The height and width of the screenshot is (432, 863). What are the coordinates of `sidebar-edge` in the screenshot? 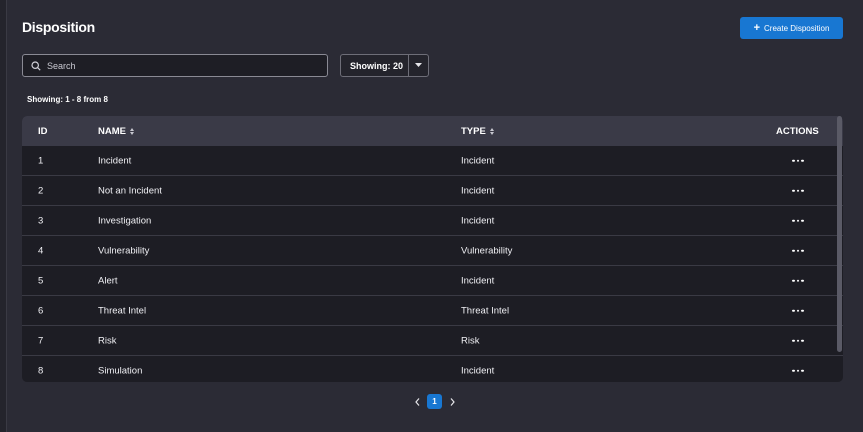 It's located at (3, 216).